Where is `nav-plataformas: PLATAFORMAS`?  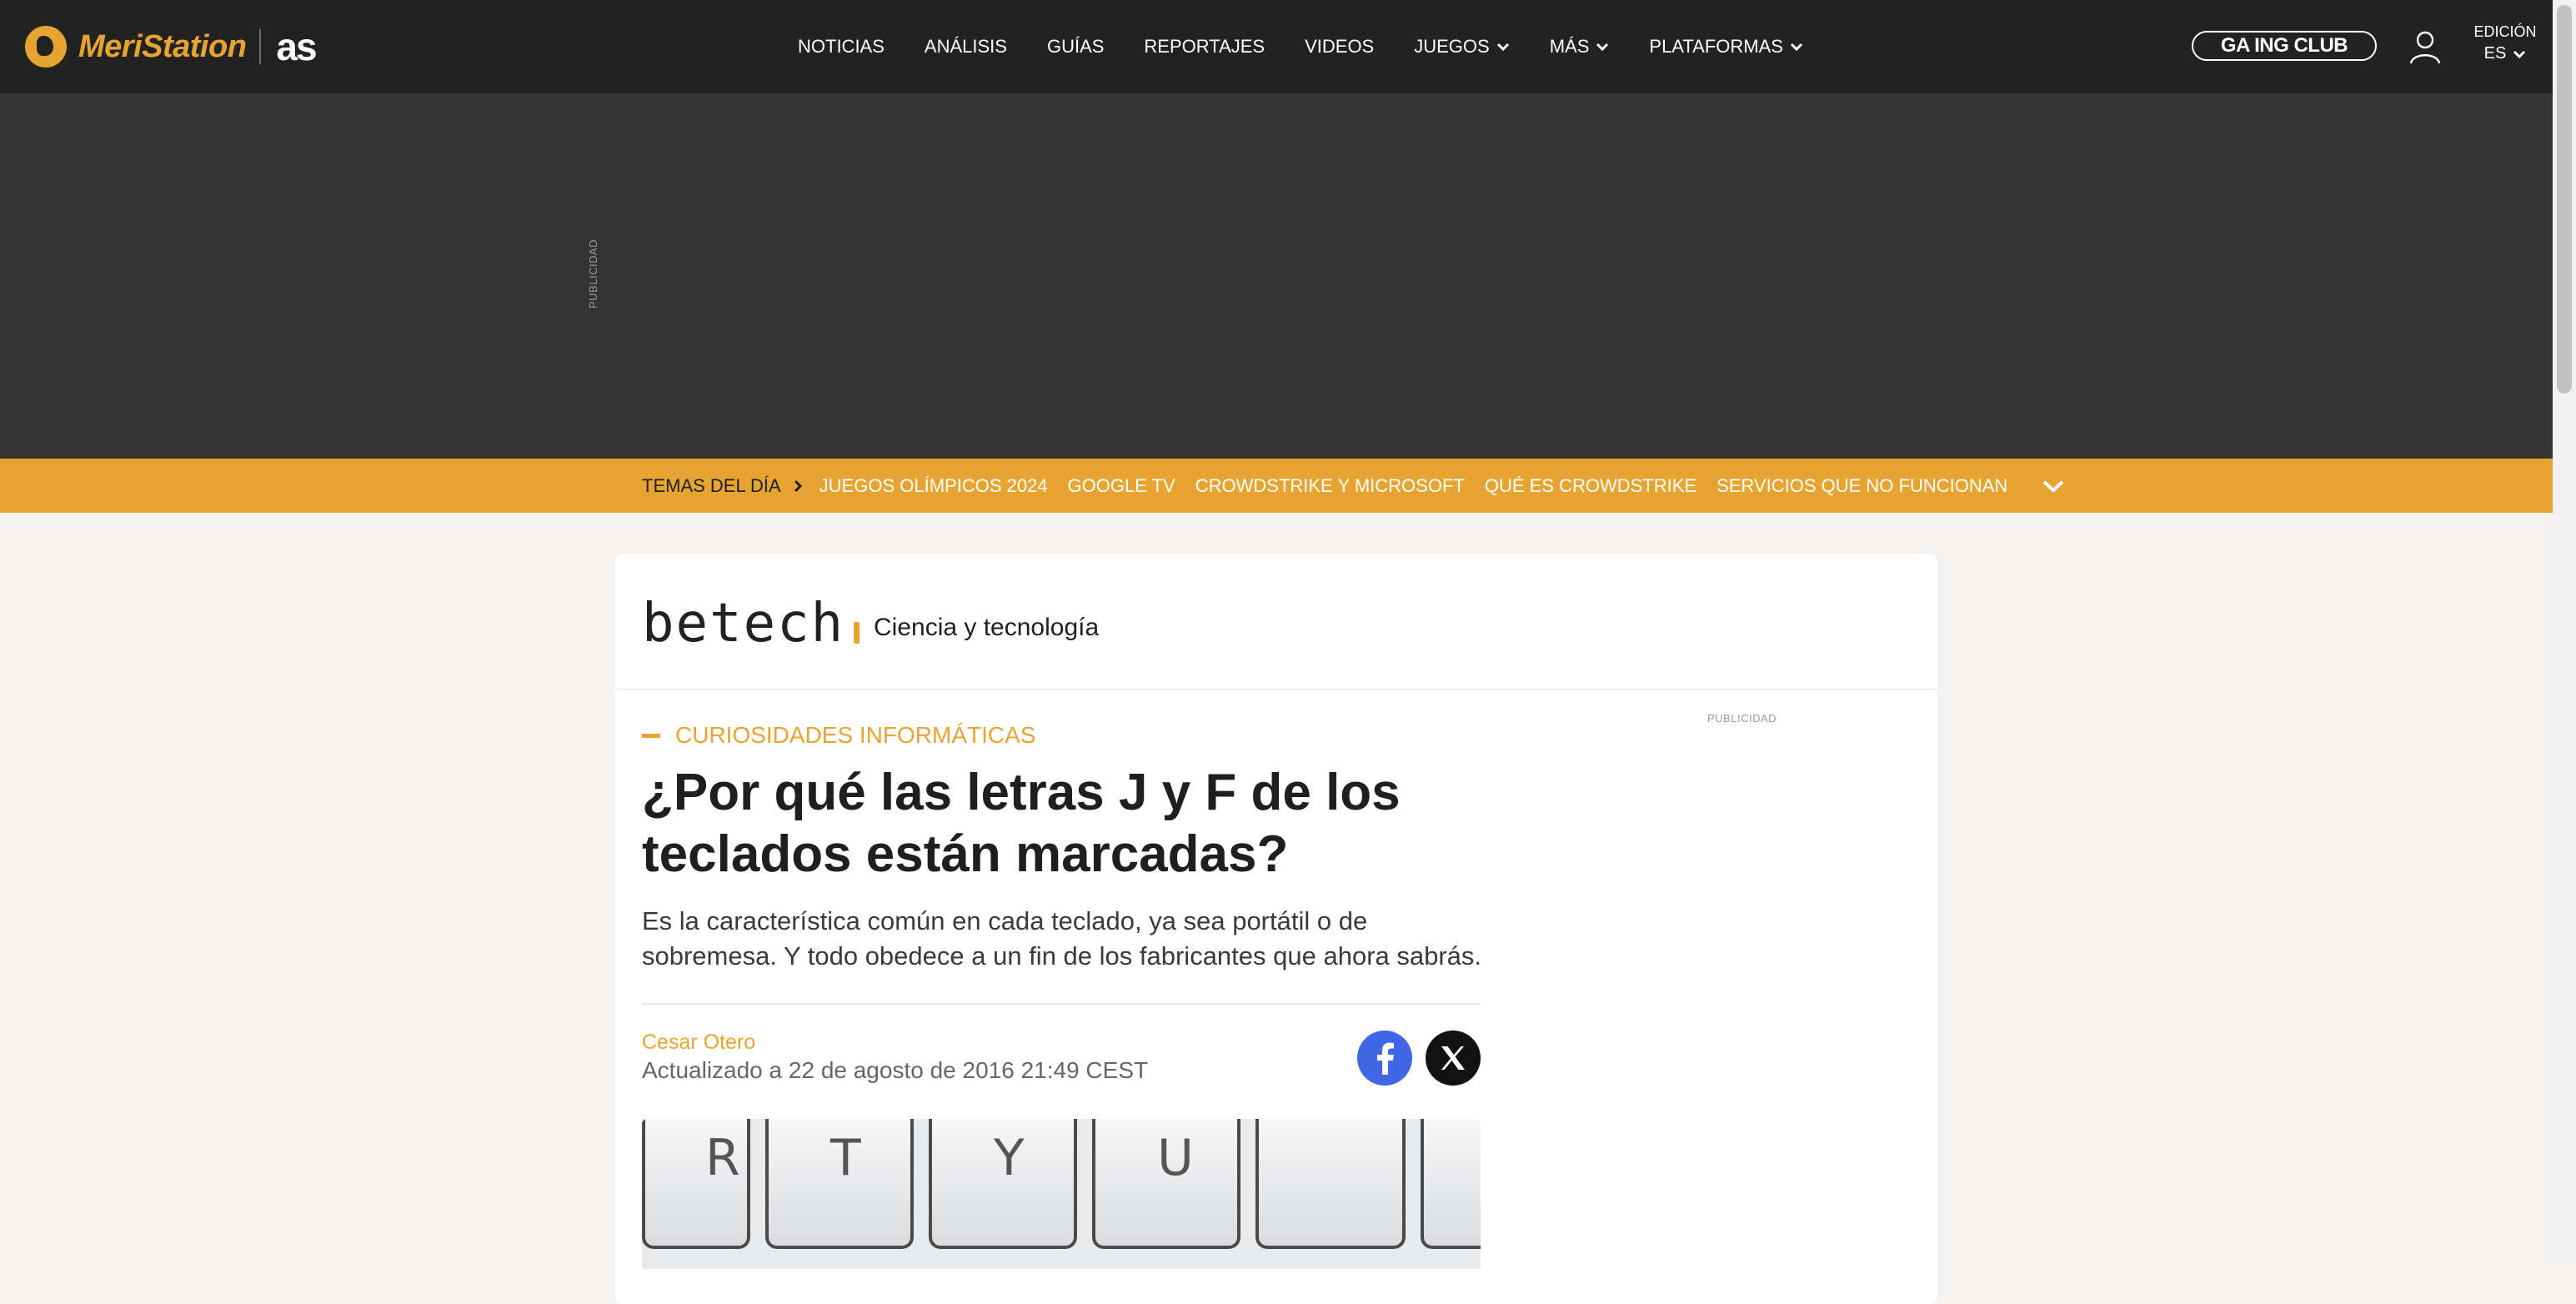 nav-plataformas: PLATAFORMAS is located at coordinates (1726, 47).